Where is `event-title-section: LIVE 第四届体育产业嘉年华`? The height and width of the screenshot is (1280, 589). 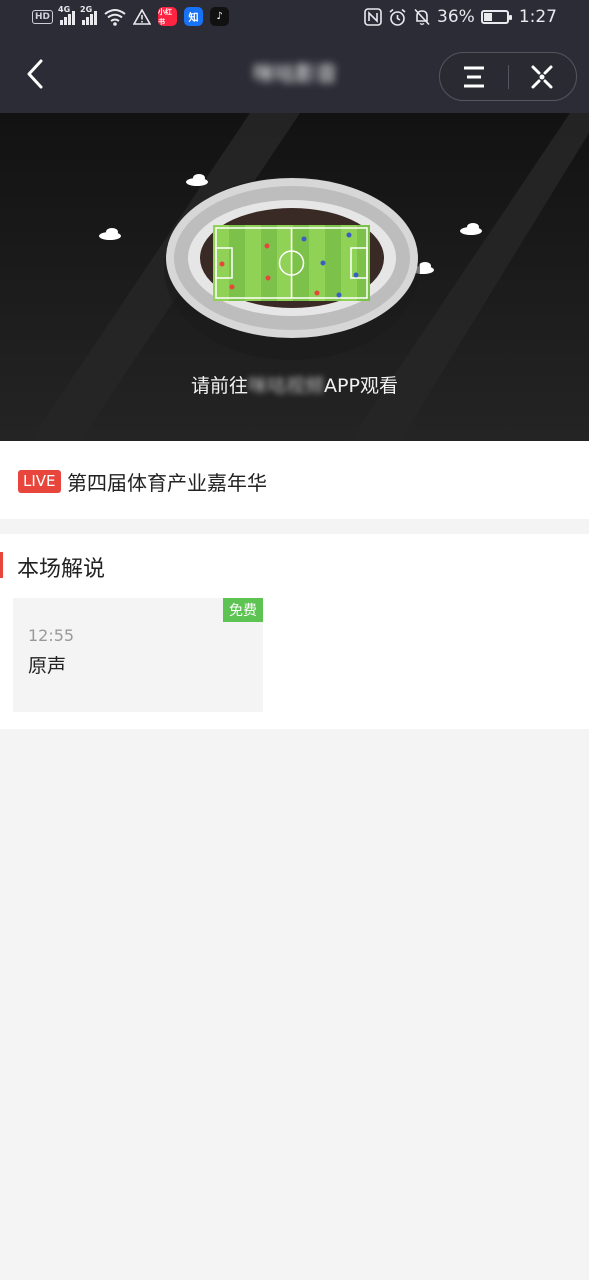
event-title-section: LIVE 第四届体育产业嘉年华 is located at coordinates (294, 480).